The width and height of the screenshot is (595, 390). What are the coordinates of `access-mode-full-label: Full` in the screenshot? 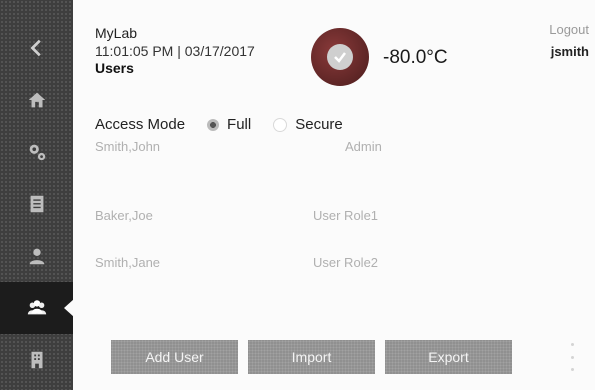 It's located at (239, 124).